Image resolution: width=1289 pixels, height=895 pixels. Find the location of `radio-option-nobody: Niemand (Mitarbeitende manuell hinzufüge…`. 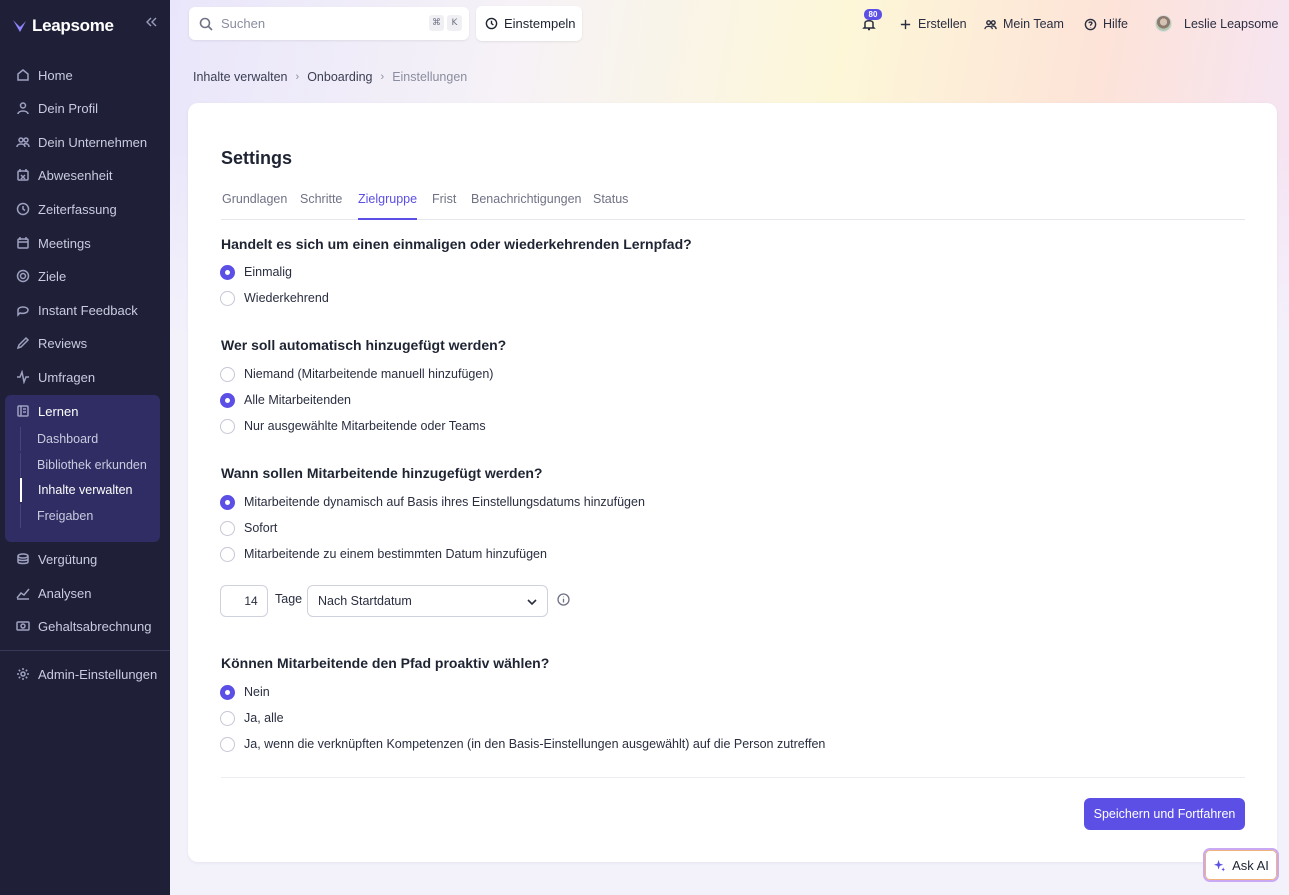

radio-option-nobody: Niemand (Mitarbeitende manuell hinzufüge… is located at coordinates (356, 374).